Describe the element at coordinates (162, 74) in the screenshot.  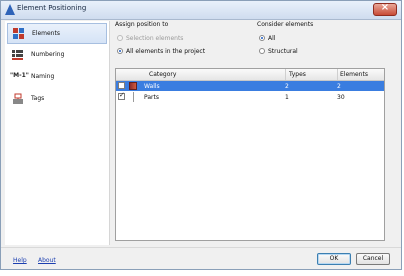
I see `column-header-category: Category` at that location.